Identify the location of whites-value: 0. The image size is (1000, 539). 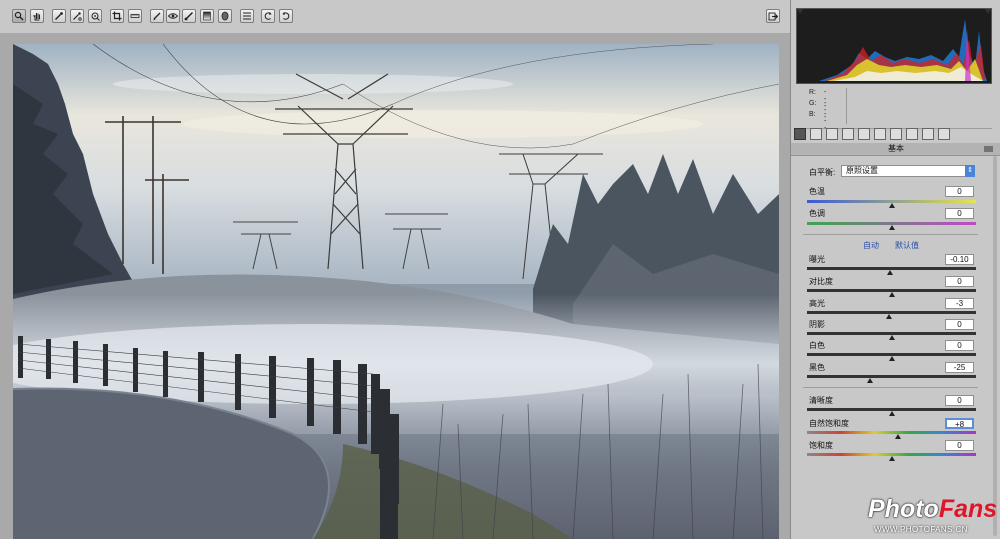
(959, 345).